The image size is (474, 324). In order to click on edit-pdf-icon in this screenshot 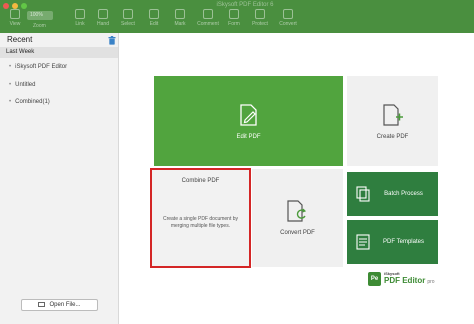, I will do `click(248, 115)`.